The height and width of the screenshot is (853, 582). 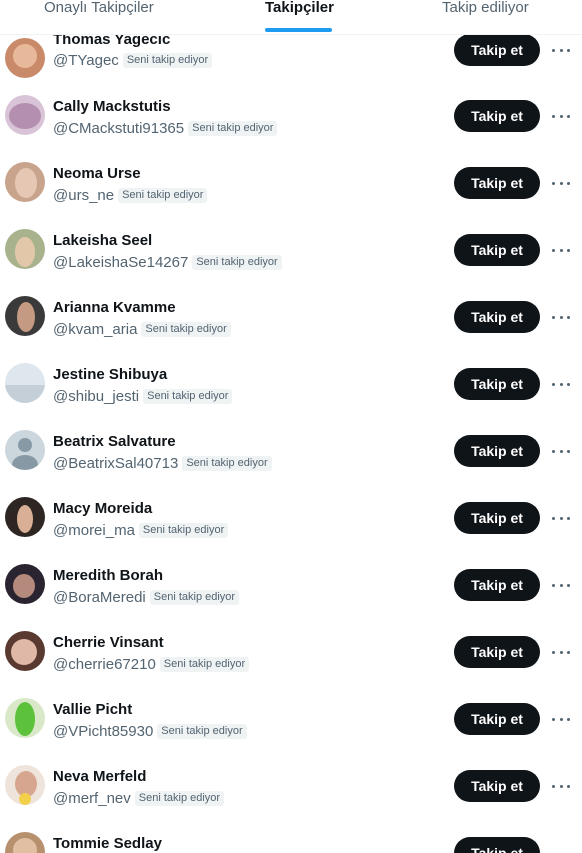 I want to click on user-display-name: Tommie Sedlay, so click(x=107, y=843).